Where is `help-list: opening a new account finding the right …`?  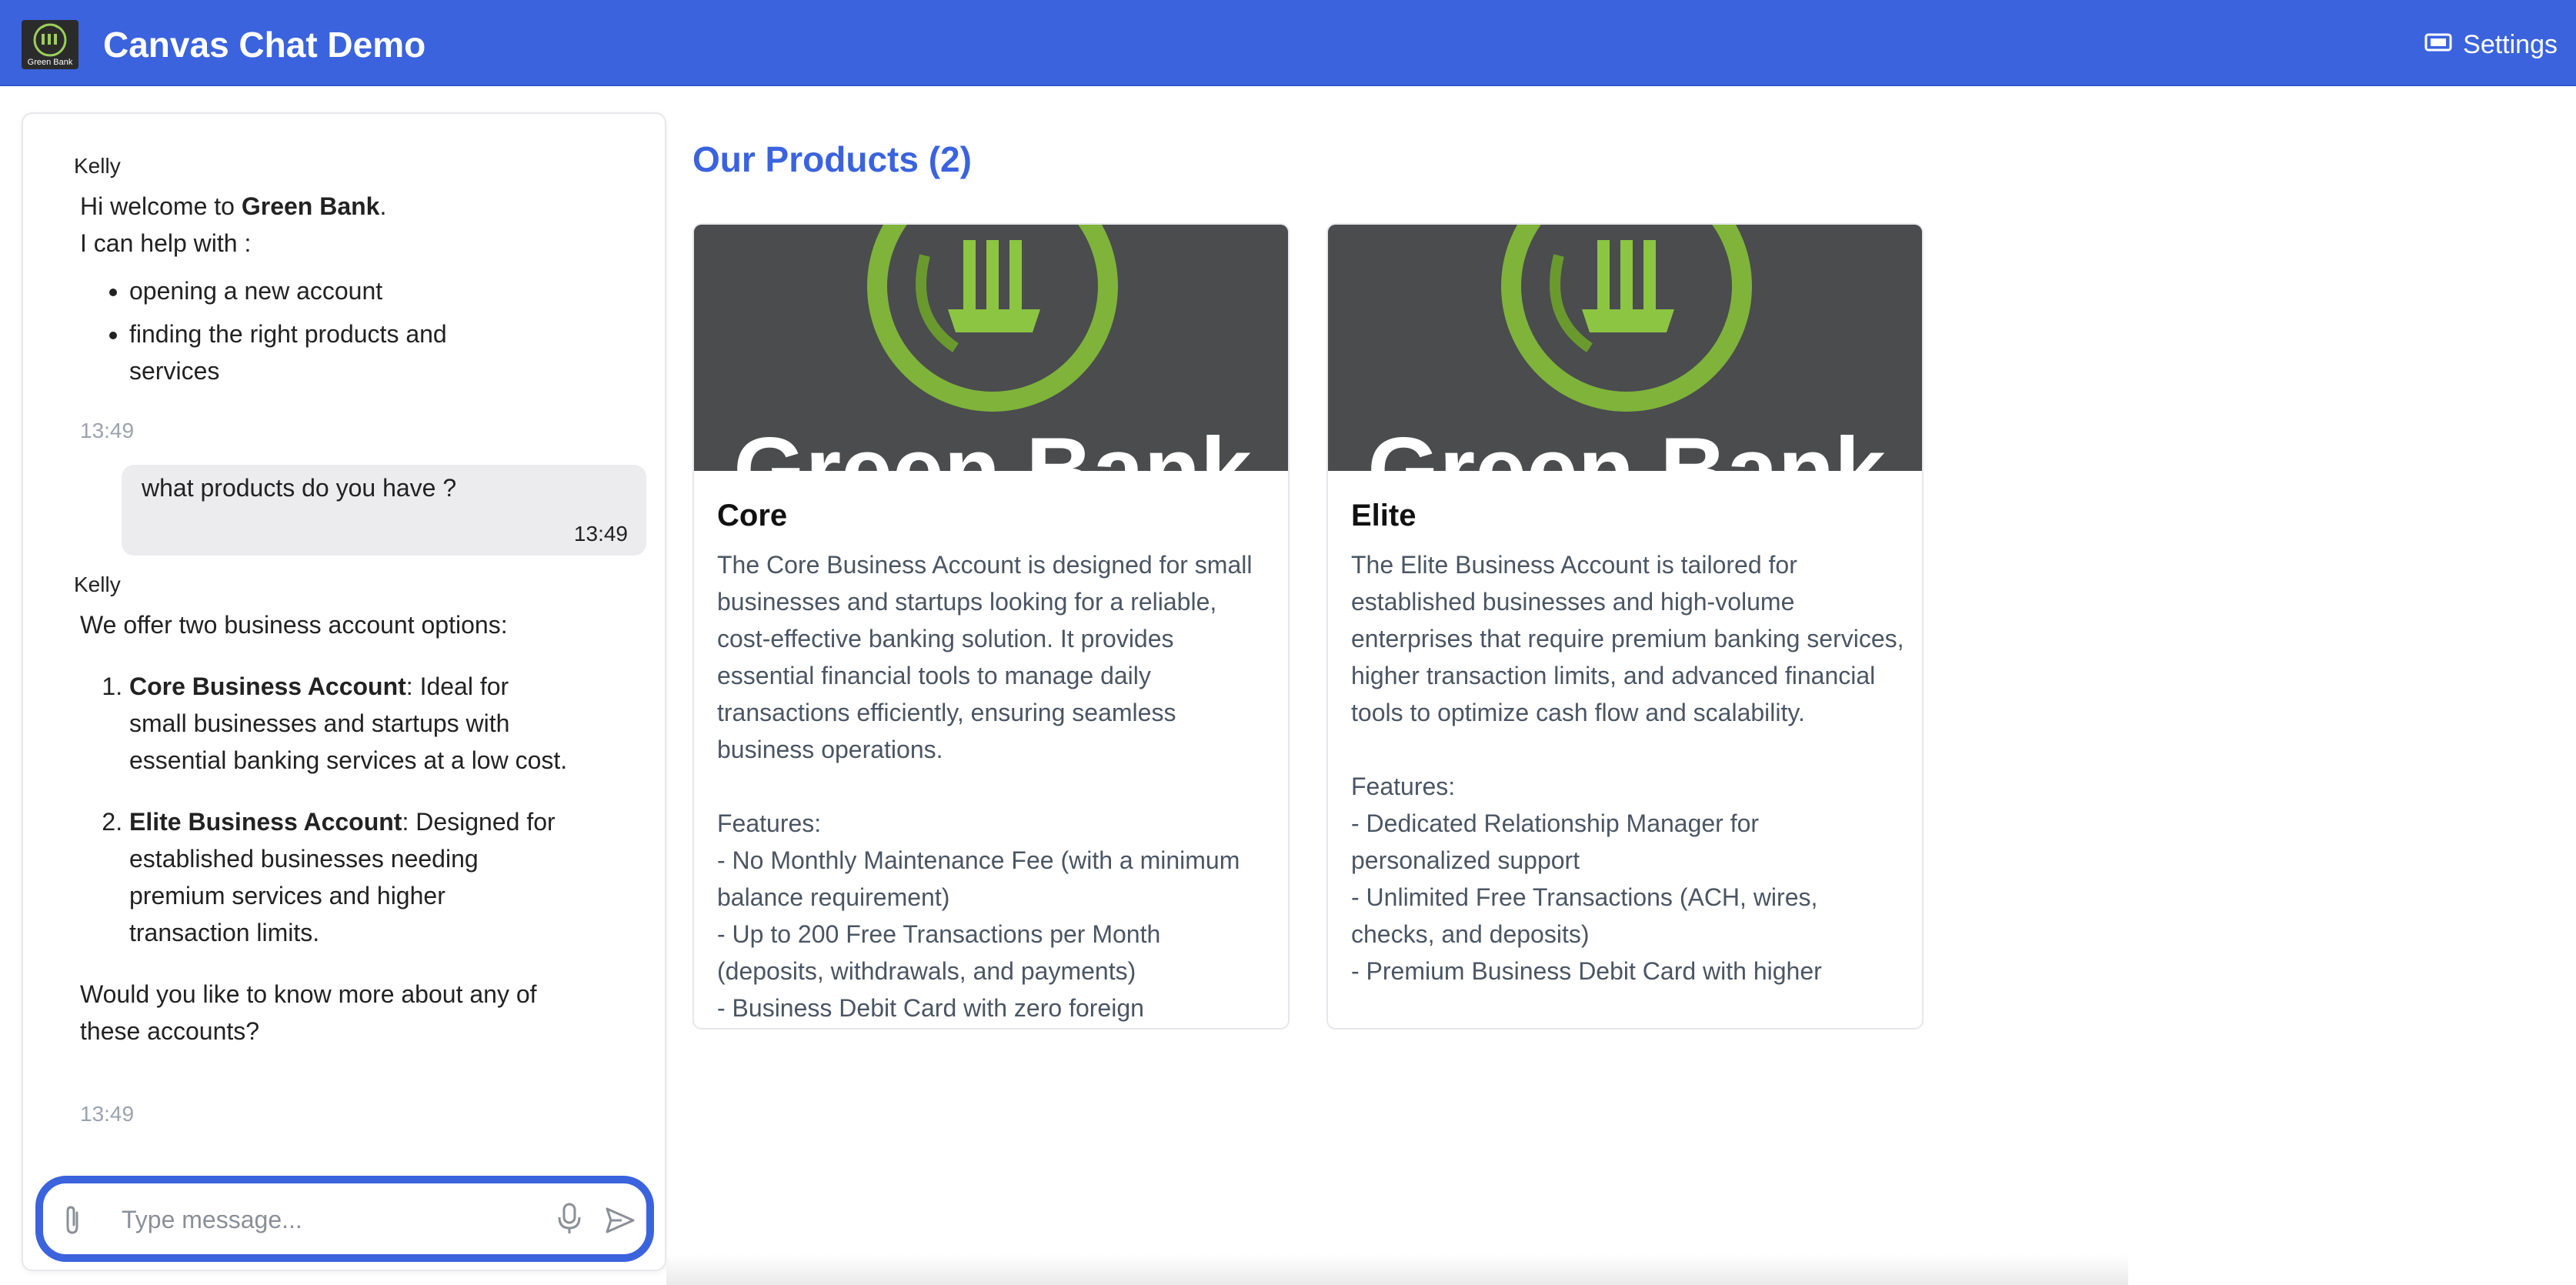 help-list: opening a new account finding the right … is located at coordinates (305, 330).